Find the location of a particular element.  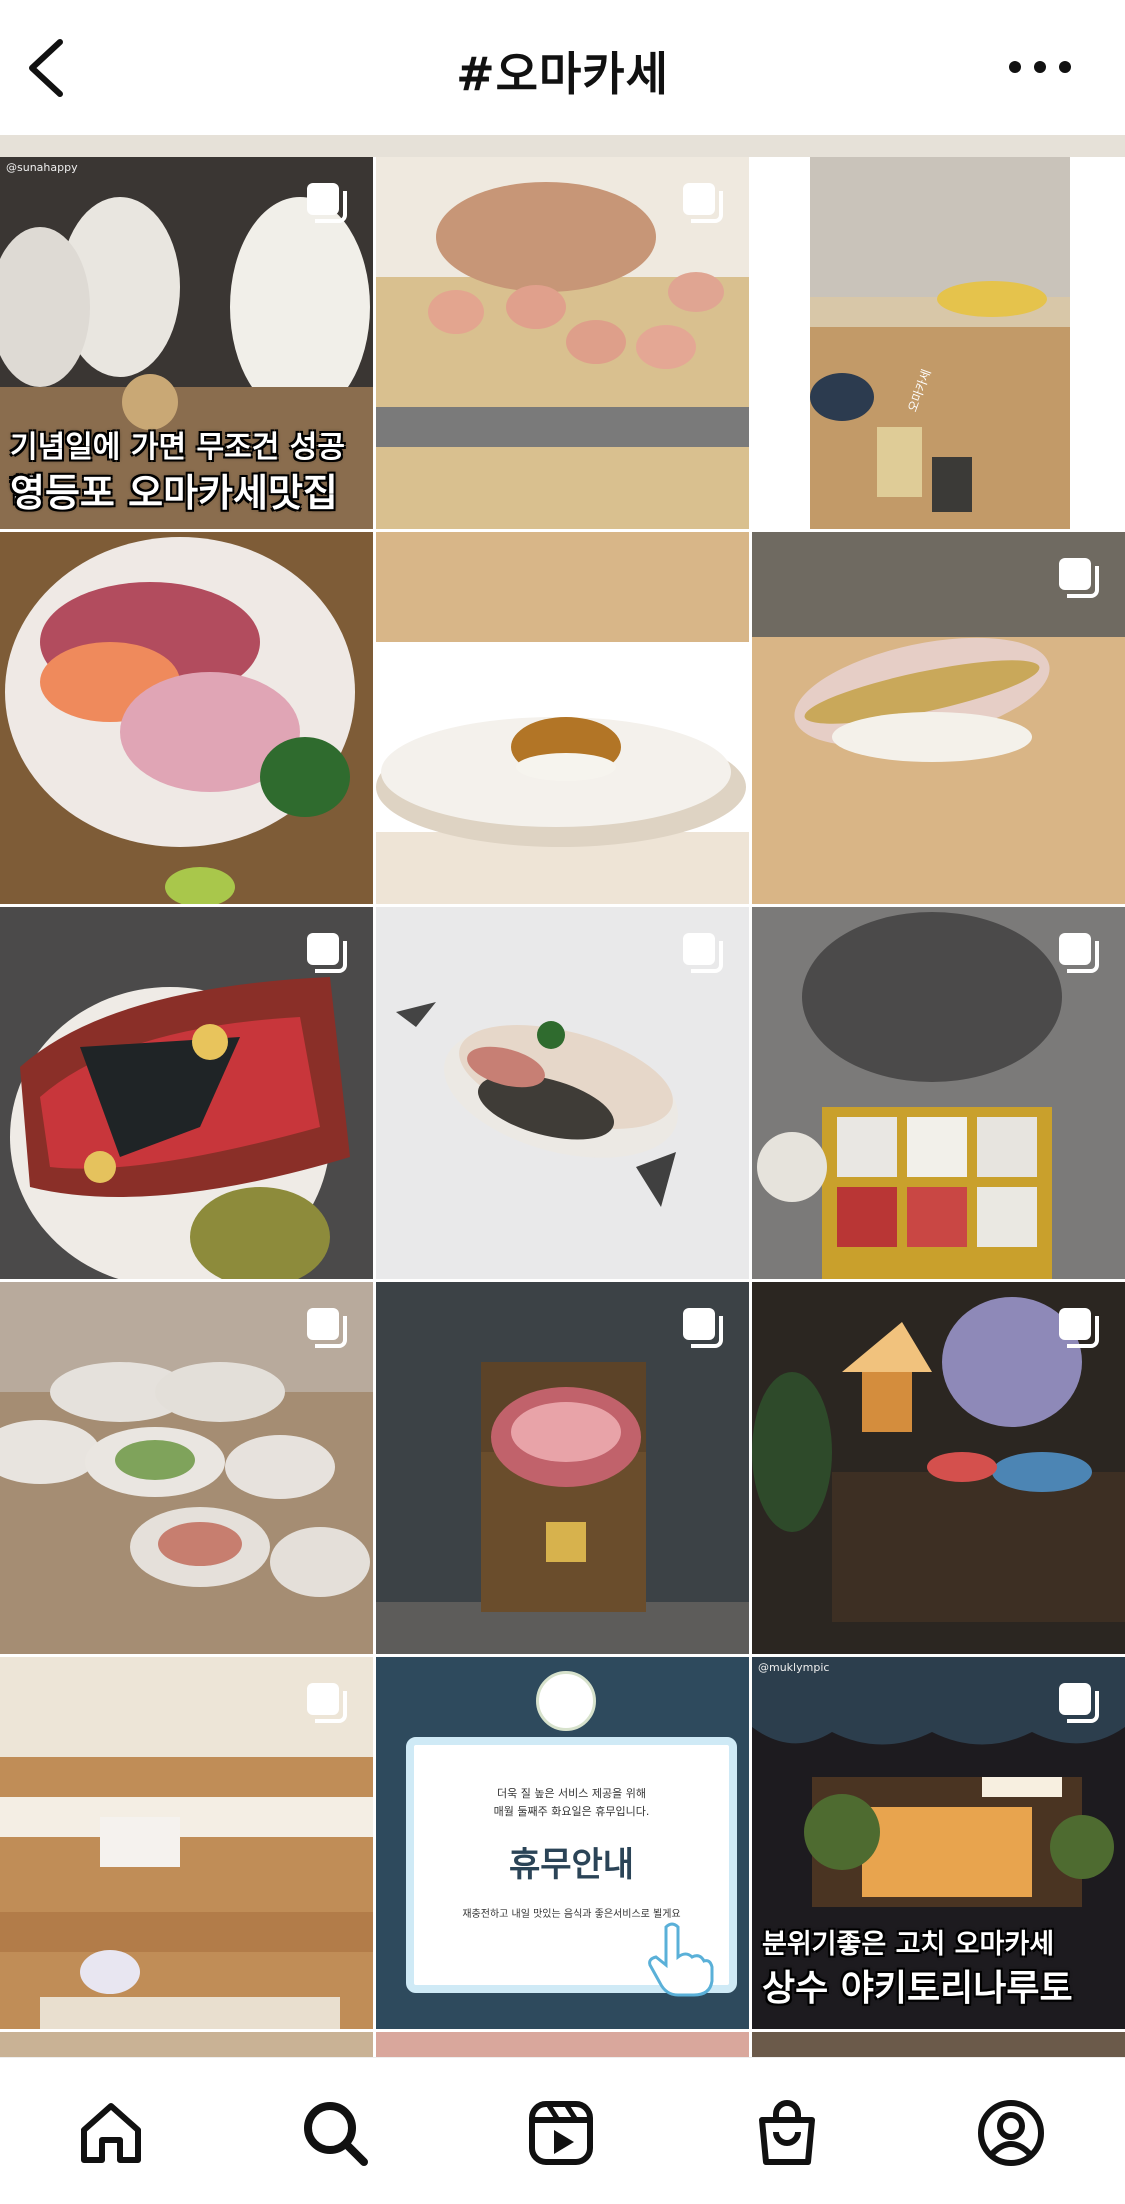

more-options-icon is located at coordinates (1040, 67).